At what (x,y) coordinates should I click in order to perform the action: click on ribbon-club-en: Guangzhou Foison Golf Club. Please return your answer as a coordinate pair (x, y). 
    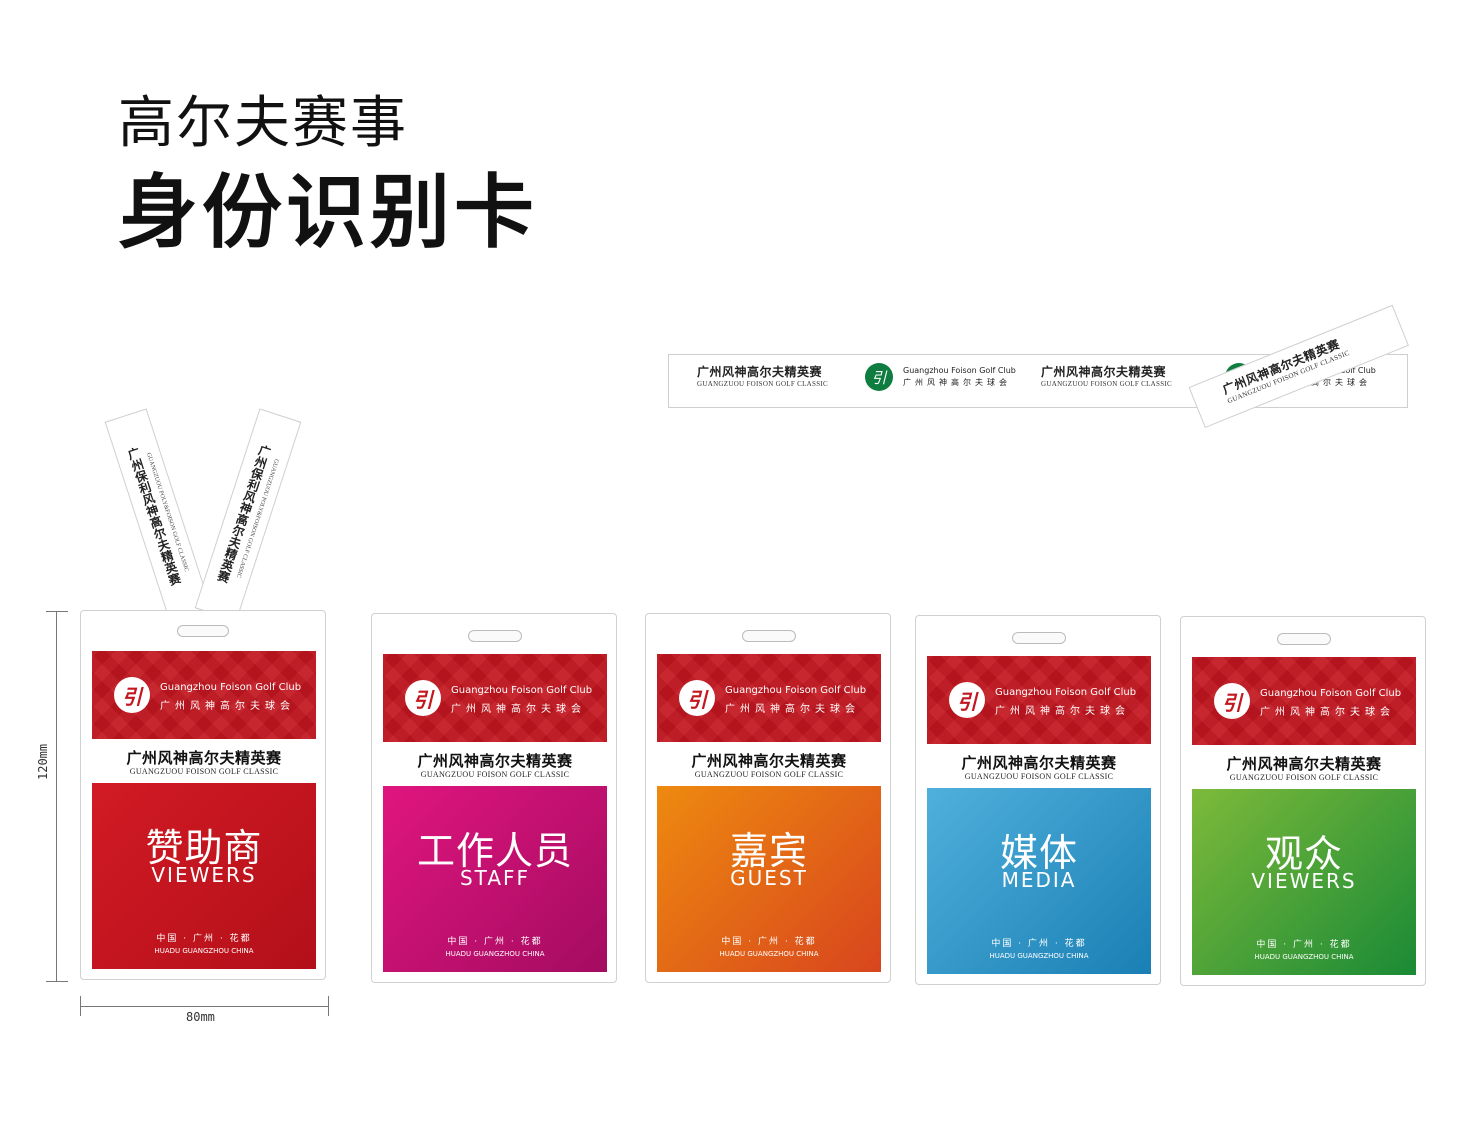
    Looking at the image, I should click on (959, 370).